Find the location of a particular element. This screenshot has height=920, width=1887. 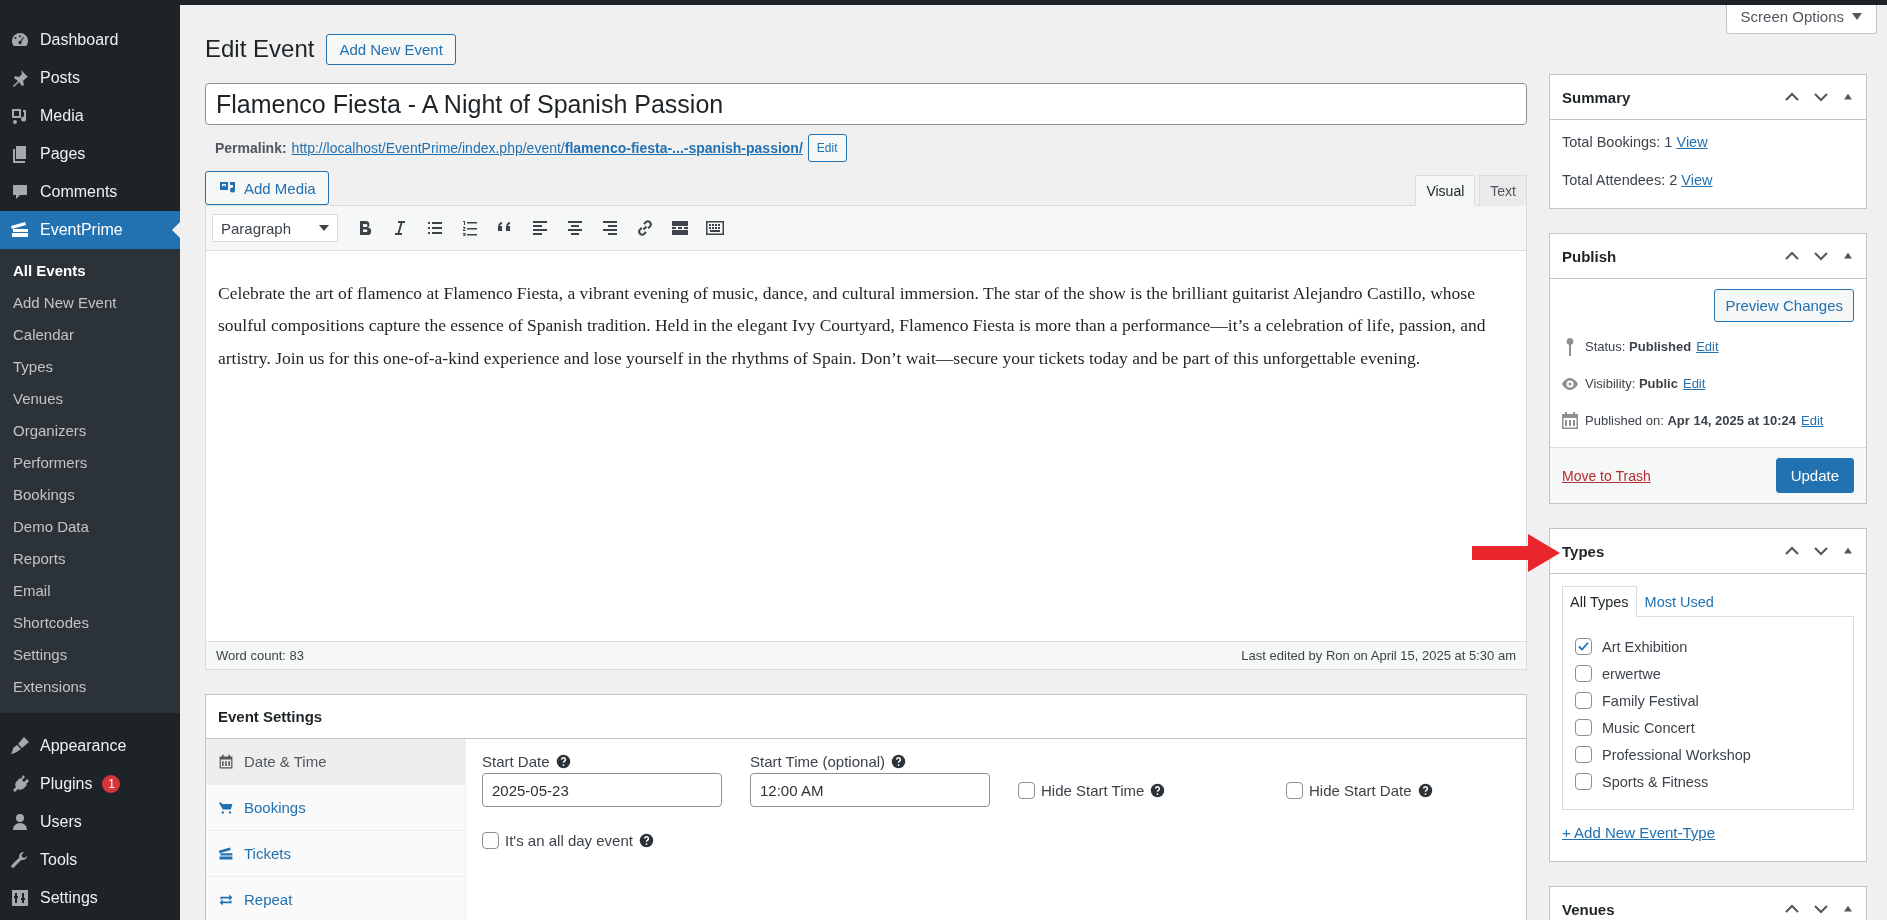

field-label: Start Date is located at coordinates (516, 761).